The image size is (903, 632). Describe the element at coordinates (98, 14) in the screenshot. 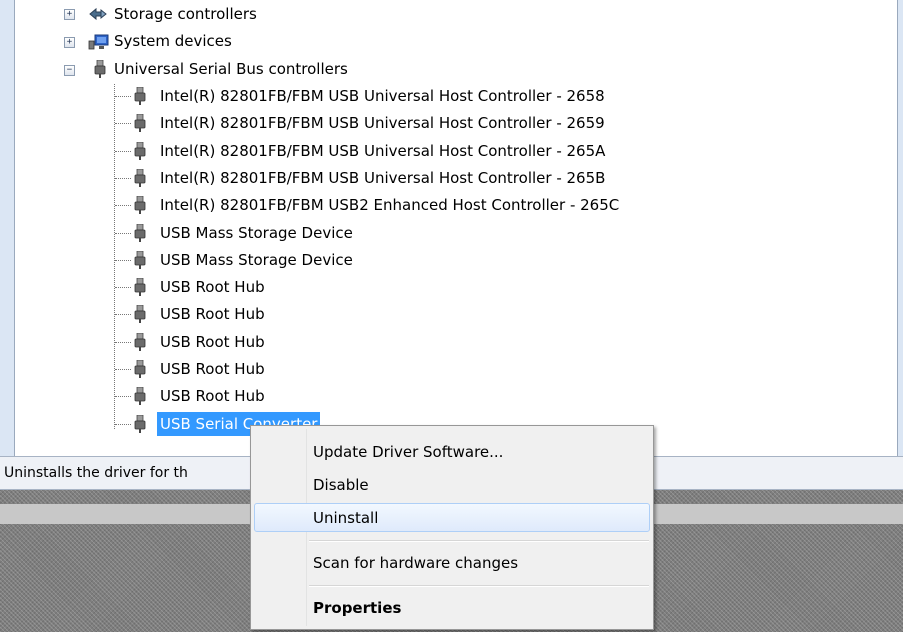

I see `storage-controller-icon` at that location.